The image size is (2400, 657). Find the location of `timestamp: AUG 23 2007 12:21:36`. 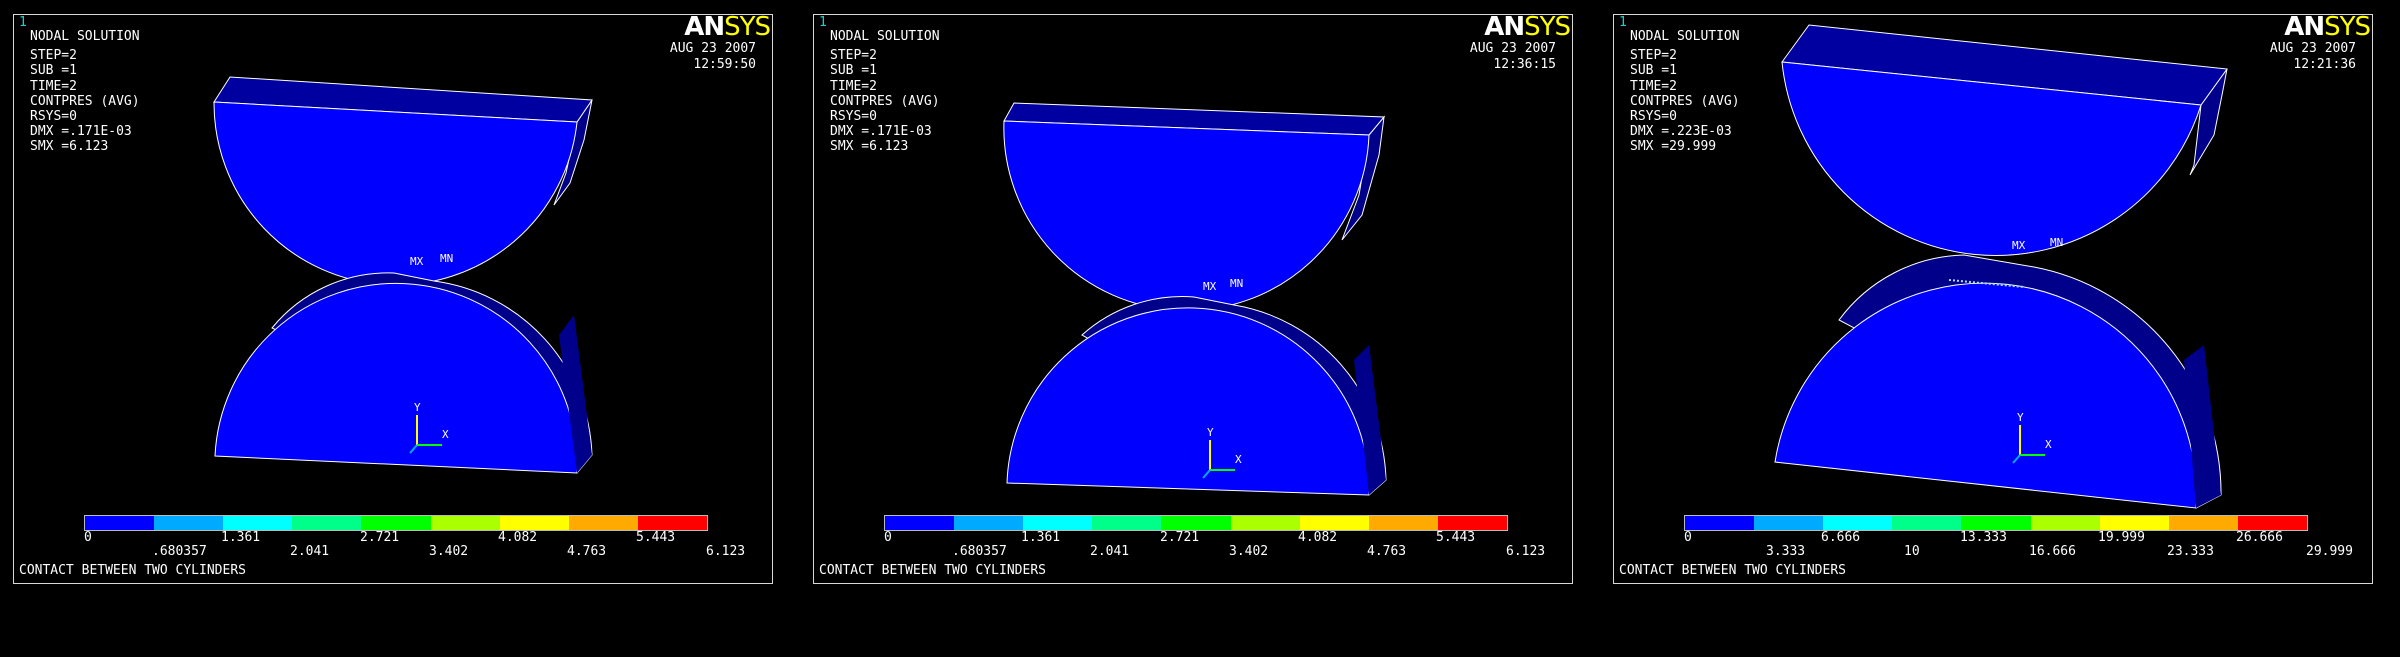

timestamp: AUG 23 2007 12:21:36 is located at coordinates (2313, 57).